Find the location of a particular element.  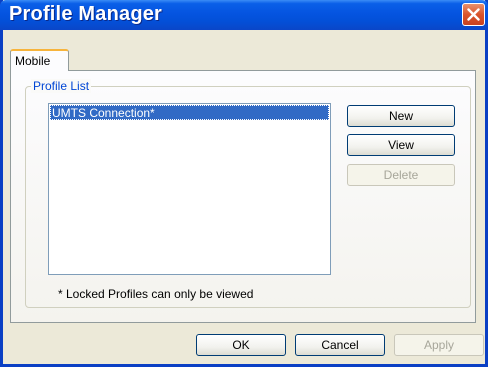

ok-button: OK is located at coordinates (241, 345).